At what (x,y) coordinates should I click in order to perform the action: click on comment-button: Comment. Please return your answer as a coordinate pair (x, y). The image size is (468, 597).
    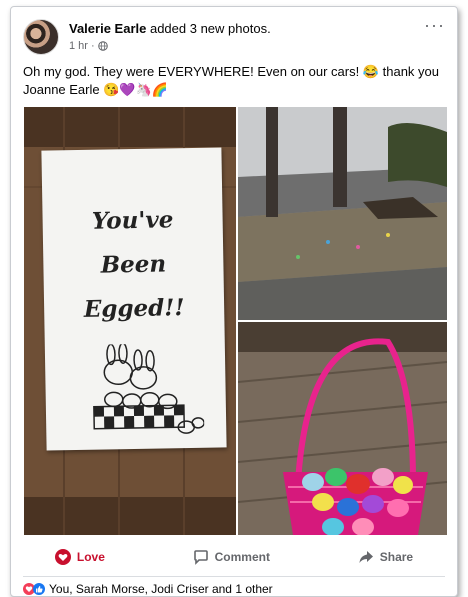
    Looking at the image, I should click on (231, 557).